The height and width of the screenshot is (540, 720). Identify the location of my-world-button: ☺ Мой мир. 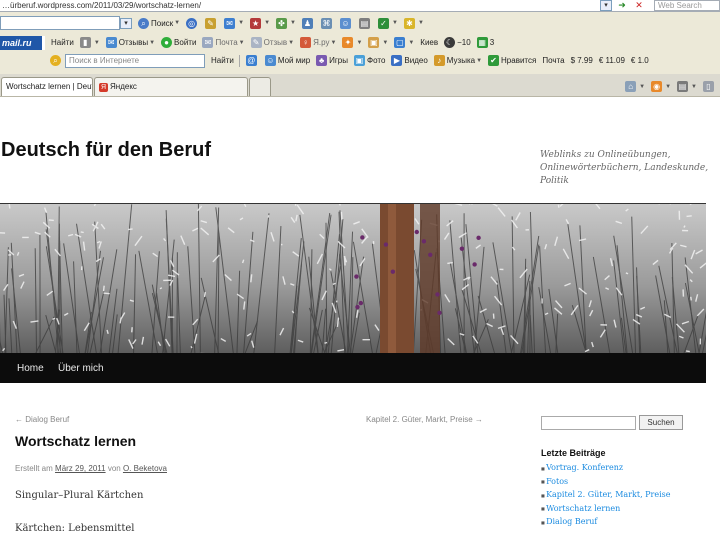
(287, 60).